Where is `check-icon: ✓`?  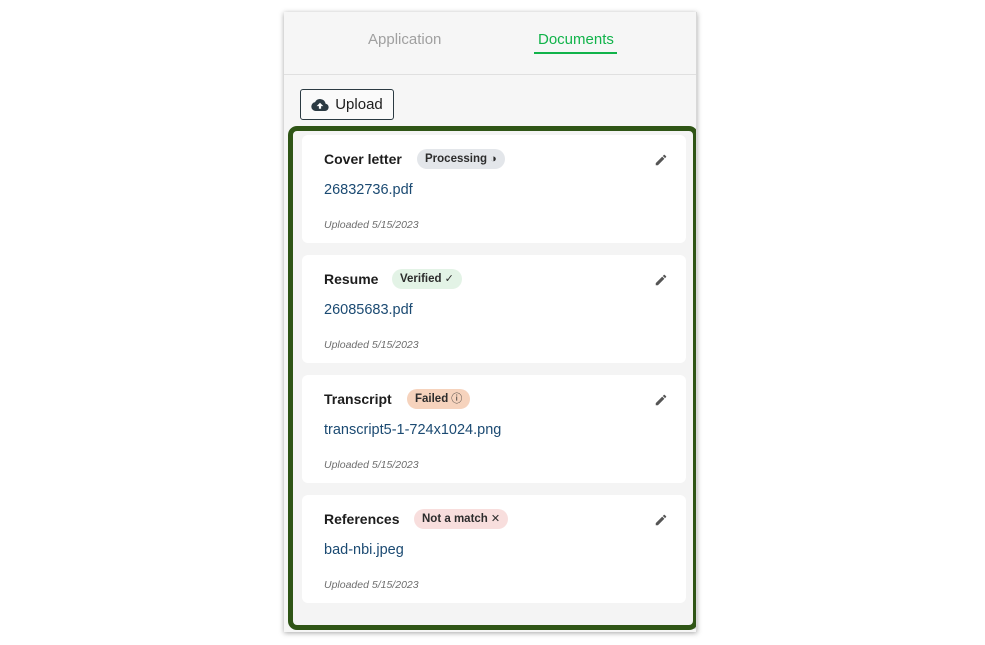 check-icon: ✓ is located at coordinates (449, 279).